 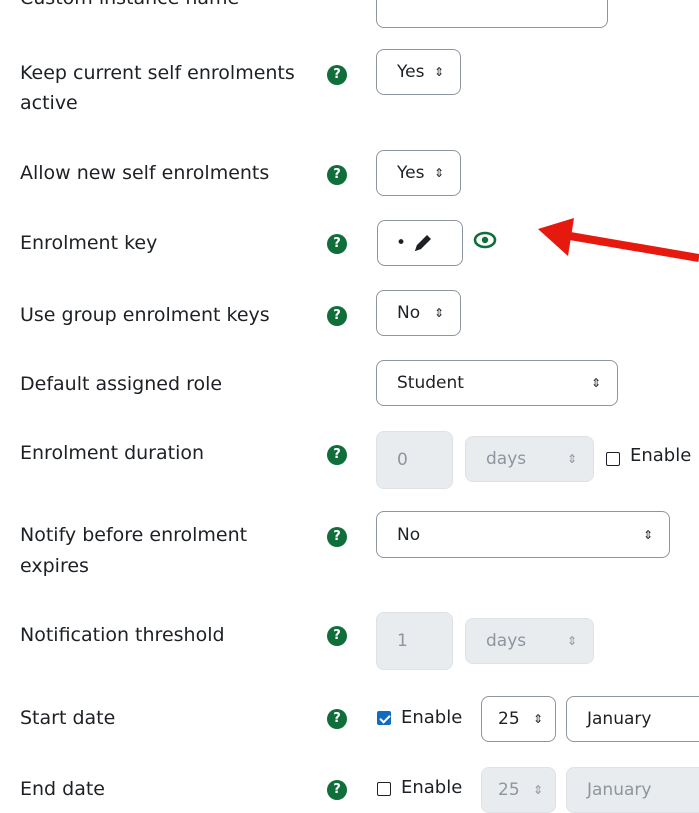 I want to click on default-role-value: Student, so click(x=430, y=383).